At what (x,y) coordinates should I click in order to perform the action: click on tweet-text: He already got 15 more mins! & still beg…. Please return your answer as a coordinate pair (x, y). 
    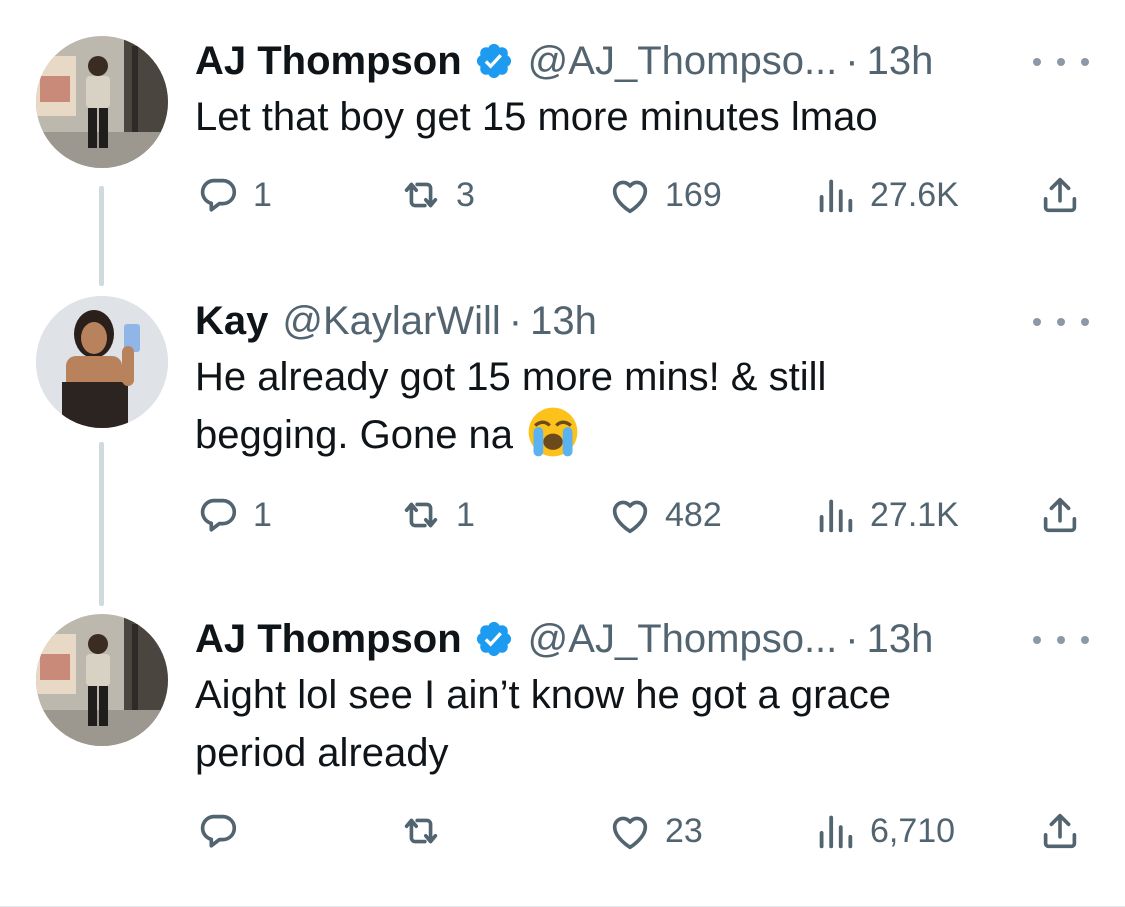
    Looking at the image, I should click on (635, 406).